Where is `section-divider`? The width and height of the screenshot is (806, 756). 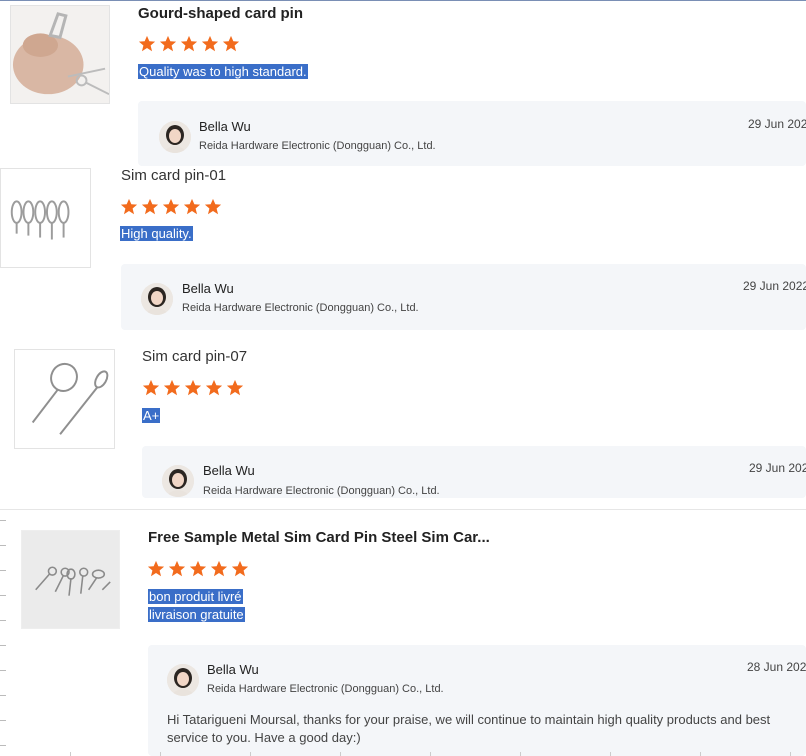
section-divider is located at coordinates (403, 509).